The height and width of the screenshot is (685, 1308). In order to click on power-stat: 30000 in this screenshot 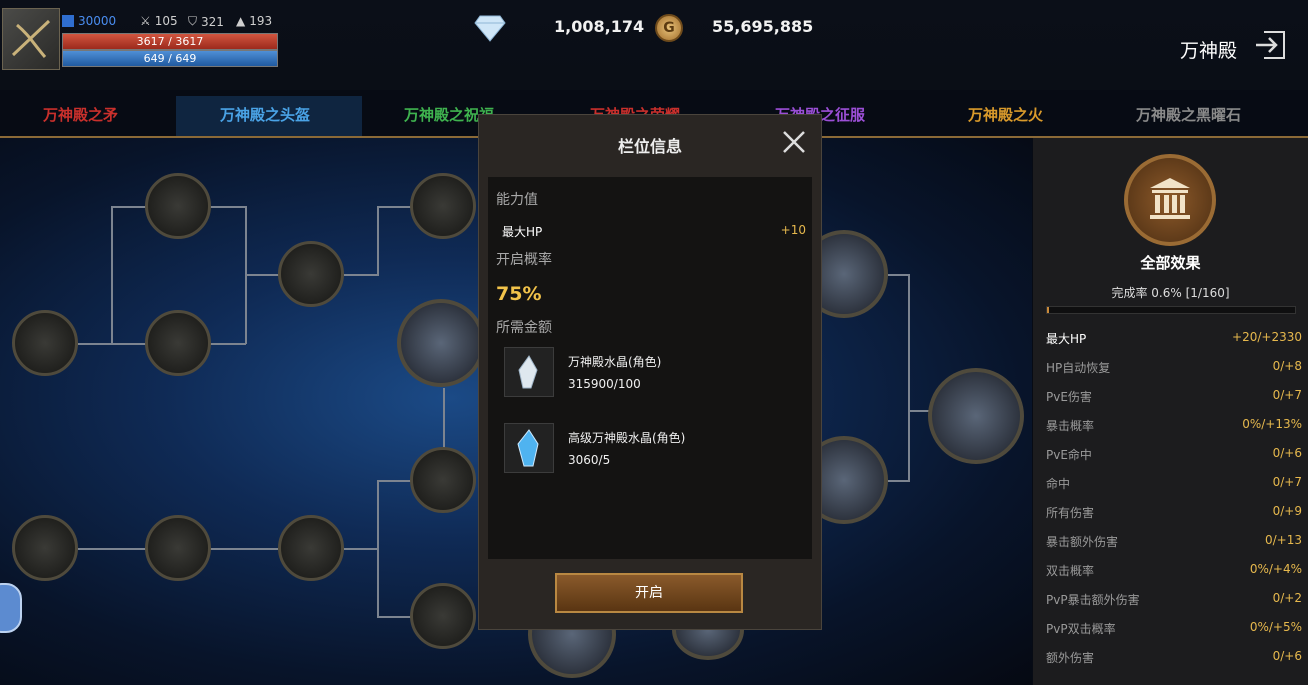, I will do `click(89, 21)`.